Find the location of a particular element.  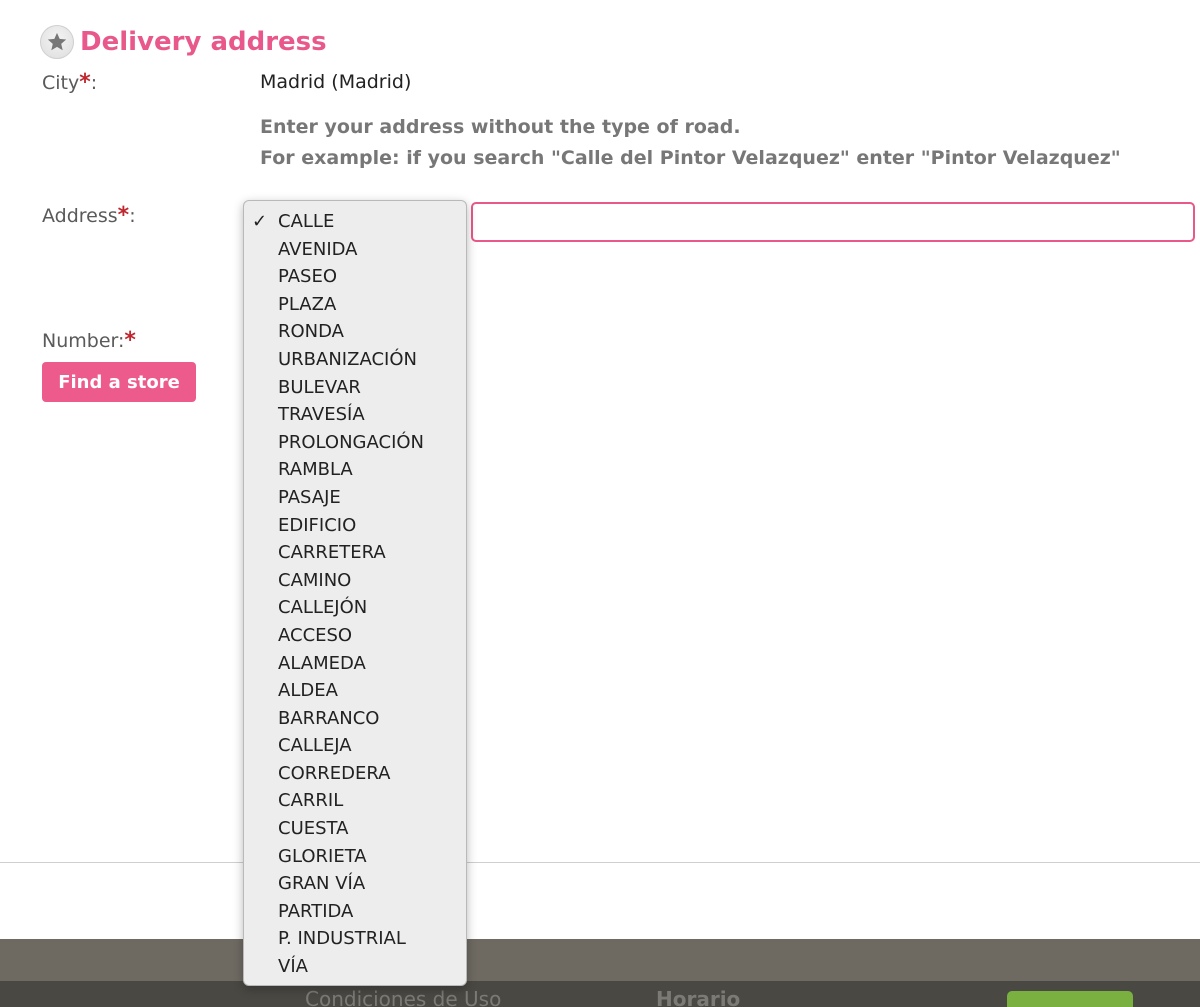

number-label: Number:* is located at coordinates (89, 340).